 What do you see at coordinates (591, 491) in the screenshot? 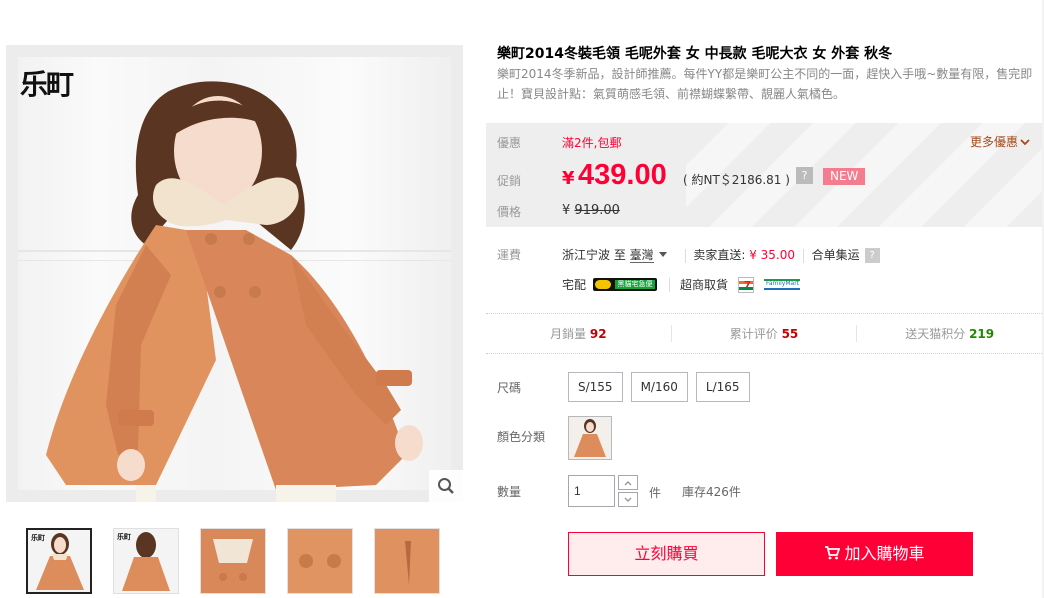
I see `quantity-input` at bounding box center [591, 491].